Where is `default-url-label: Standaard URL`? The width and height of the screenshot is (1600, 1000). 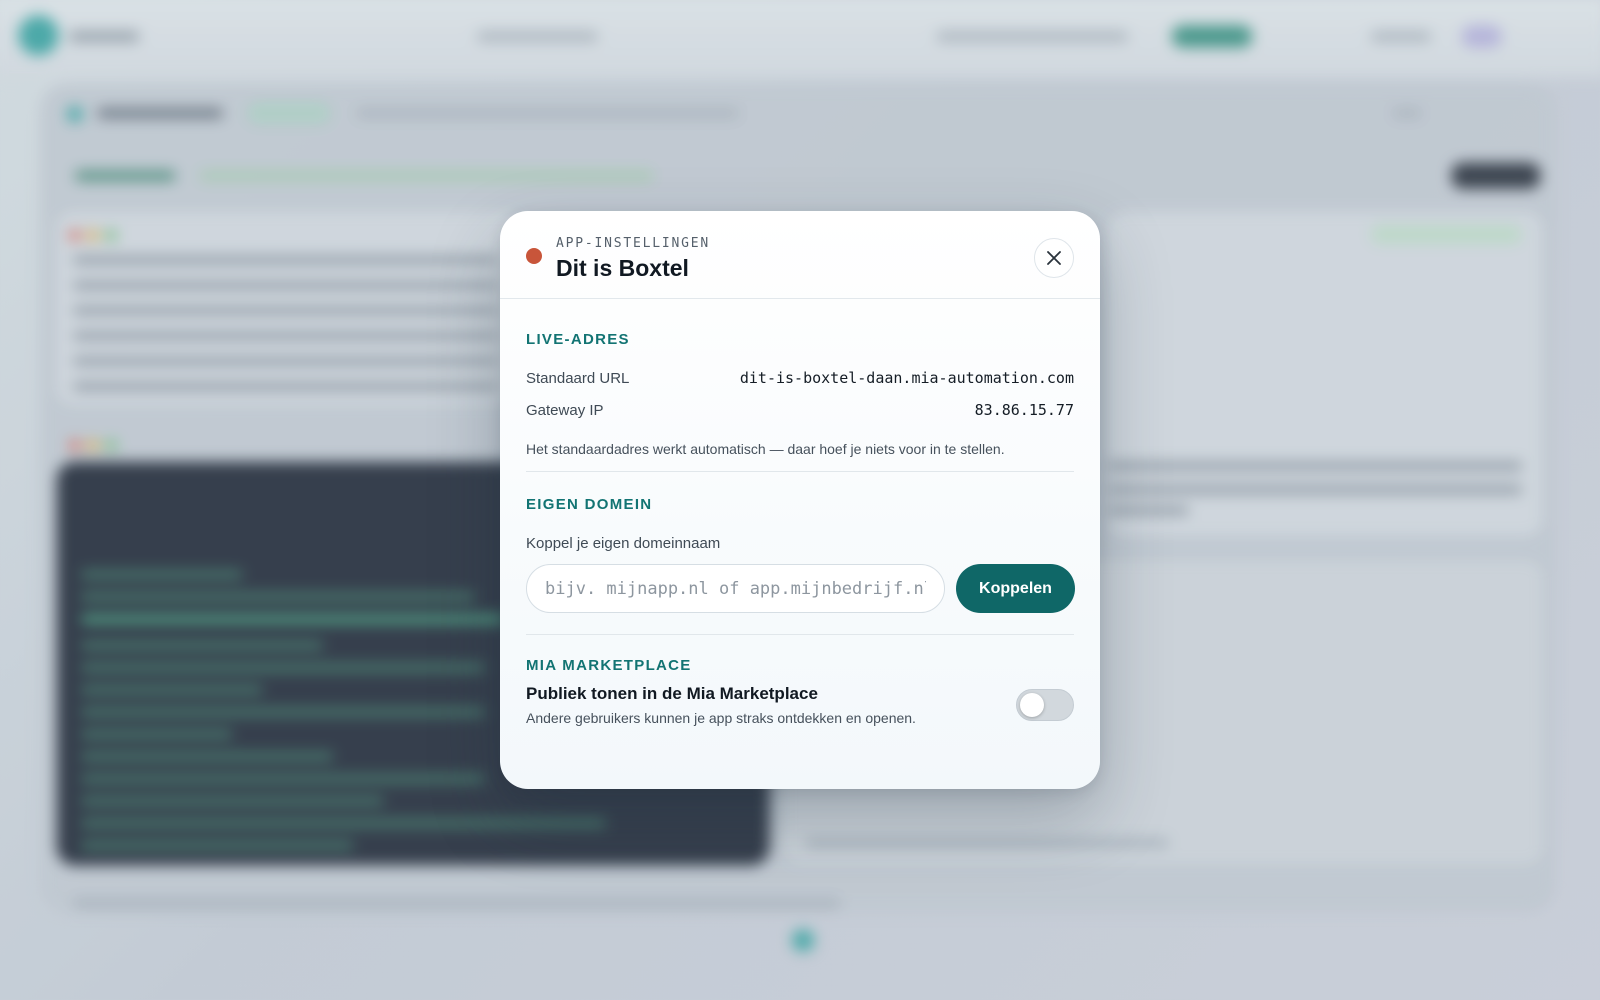
default-url-label: Standaard URL is located at coordinates (578, 378).